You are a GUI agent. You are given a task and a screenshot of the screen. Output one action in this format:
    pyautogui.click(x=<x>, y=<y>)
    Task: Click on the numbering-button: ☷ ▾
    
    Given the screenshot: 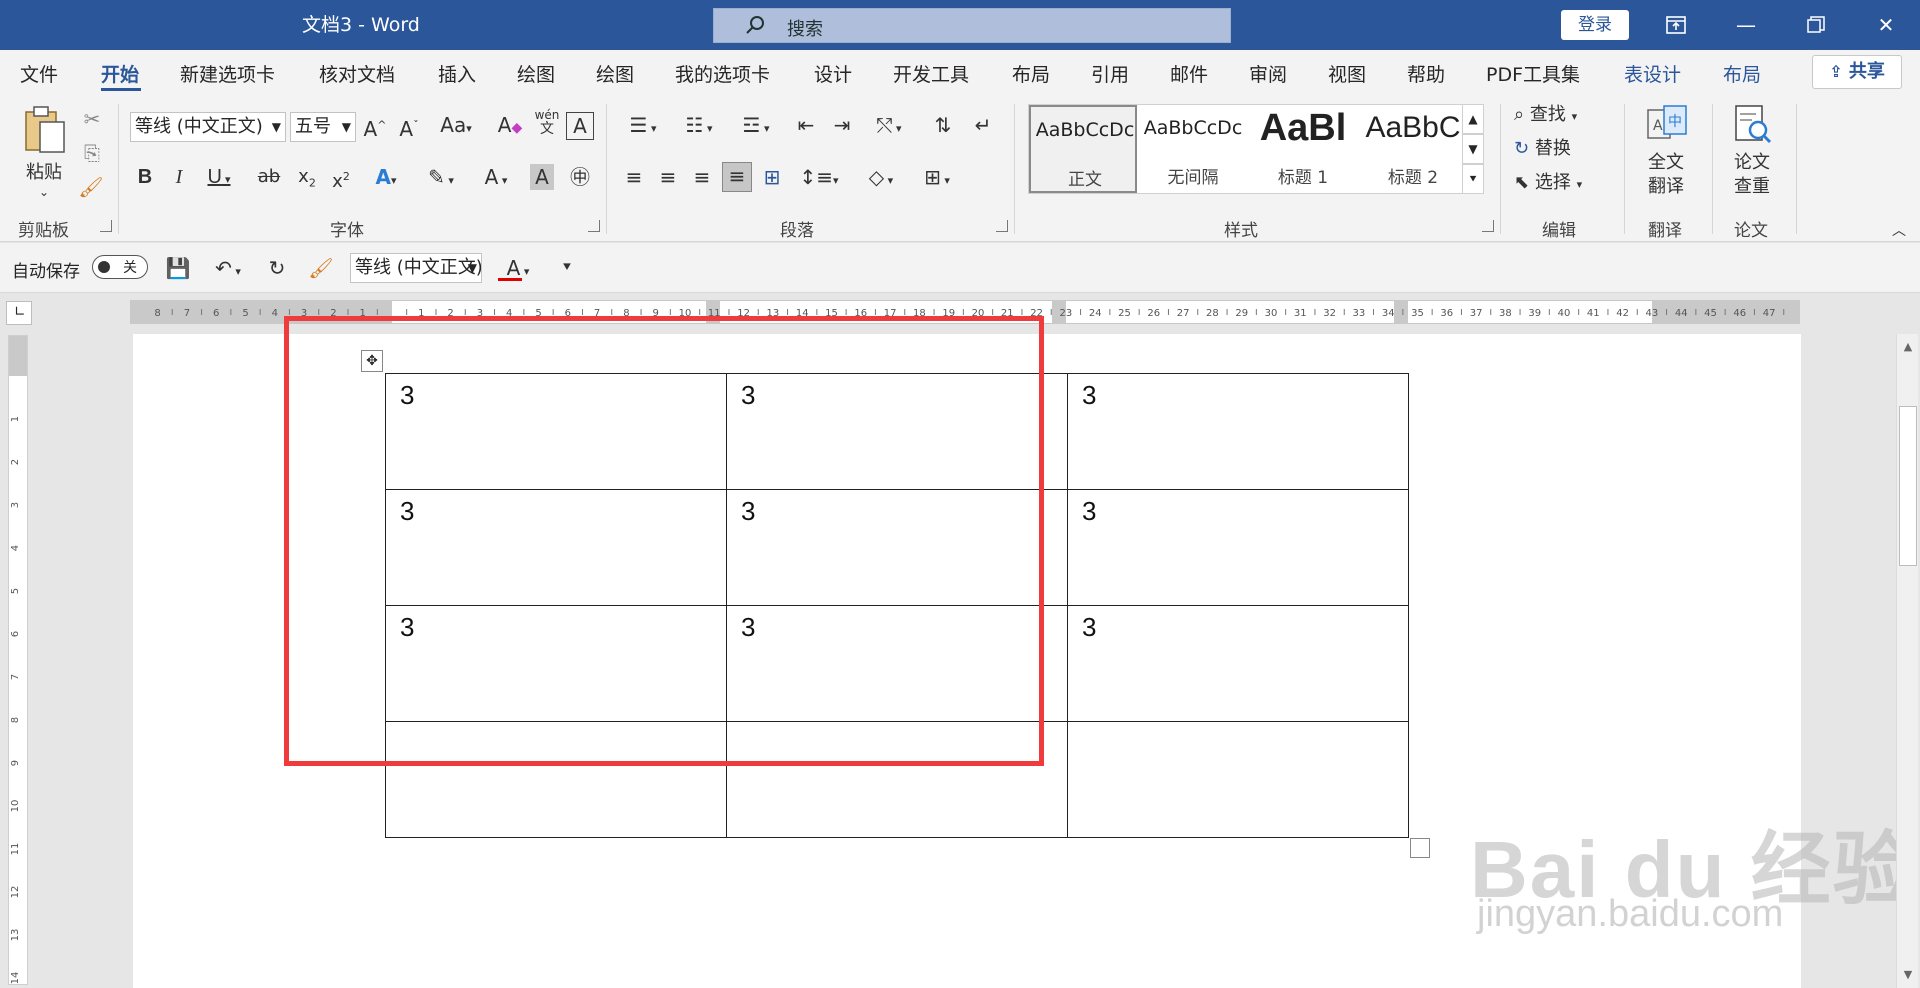 What is the action you would take?
    pyautogui.click(x=699, y=127)
    